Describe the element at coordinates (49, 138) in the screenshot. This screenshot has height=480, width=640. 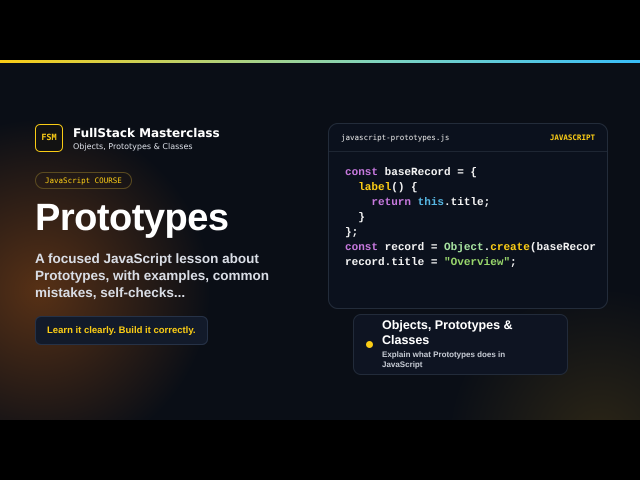
I see `logo: FSM` at that location.